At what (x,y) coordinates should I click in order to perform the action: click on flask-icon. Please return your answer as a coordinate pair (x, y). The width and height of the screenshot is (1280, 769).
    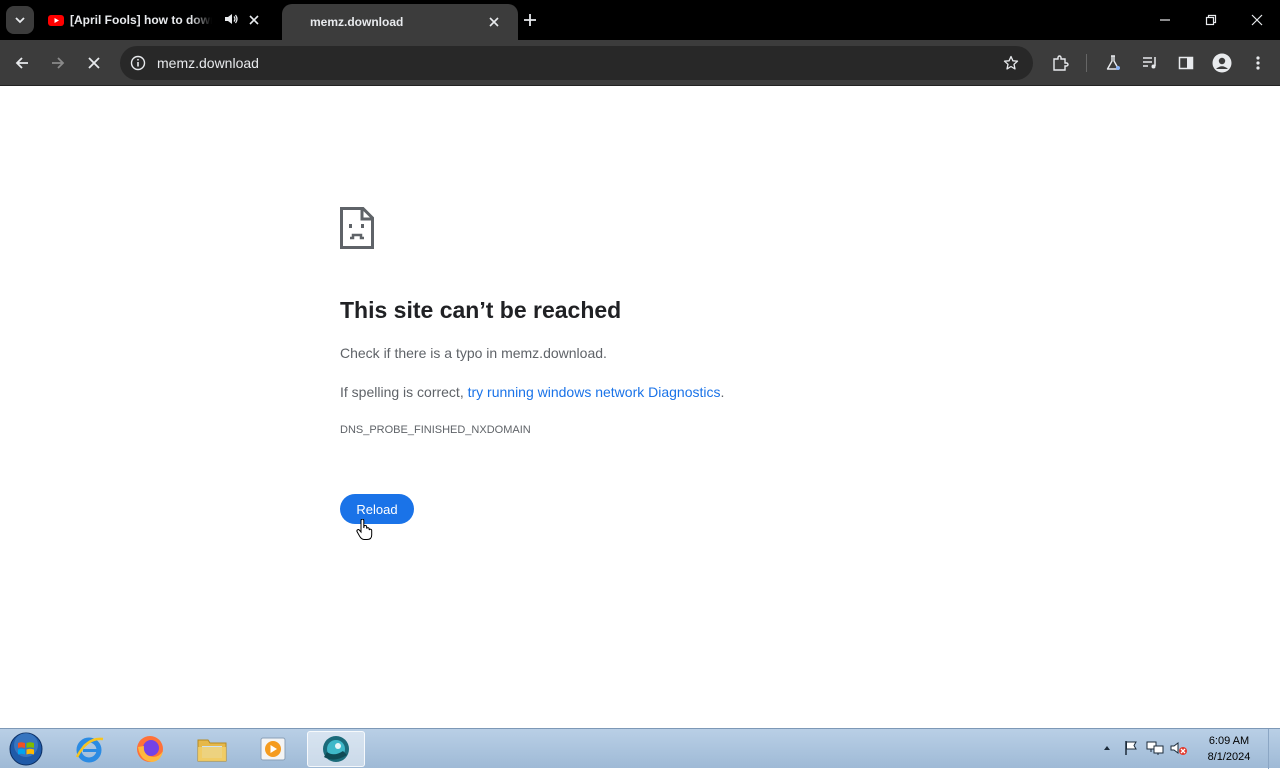
    Looking at the image, I should click on (1113, 62).